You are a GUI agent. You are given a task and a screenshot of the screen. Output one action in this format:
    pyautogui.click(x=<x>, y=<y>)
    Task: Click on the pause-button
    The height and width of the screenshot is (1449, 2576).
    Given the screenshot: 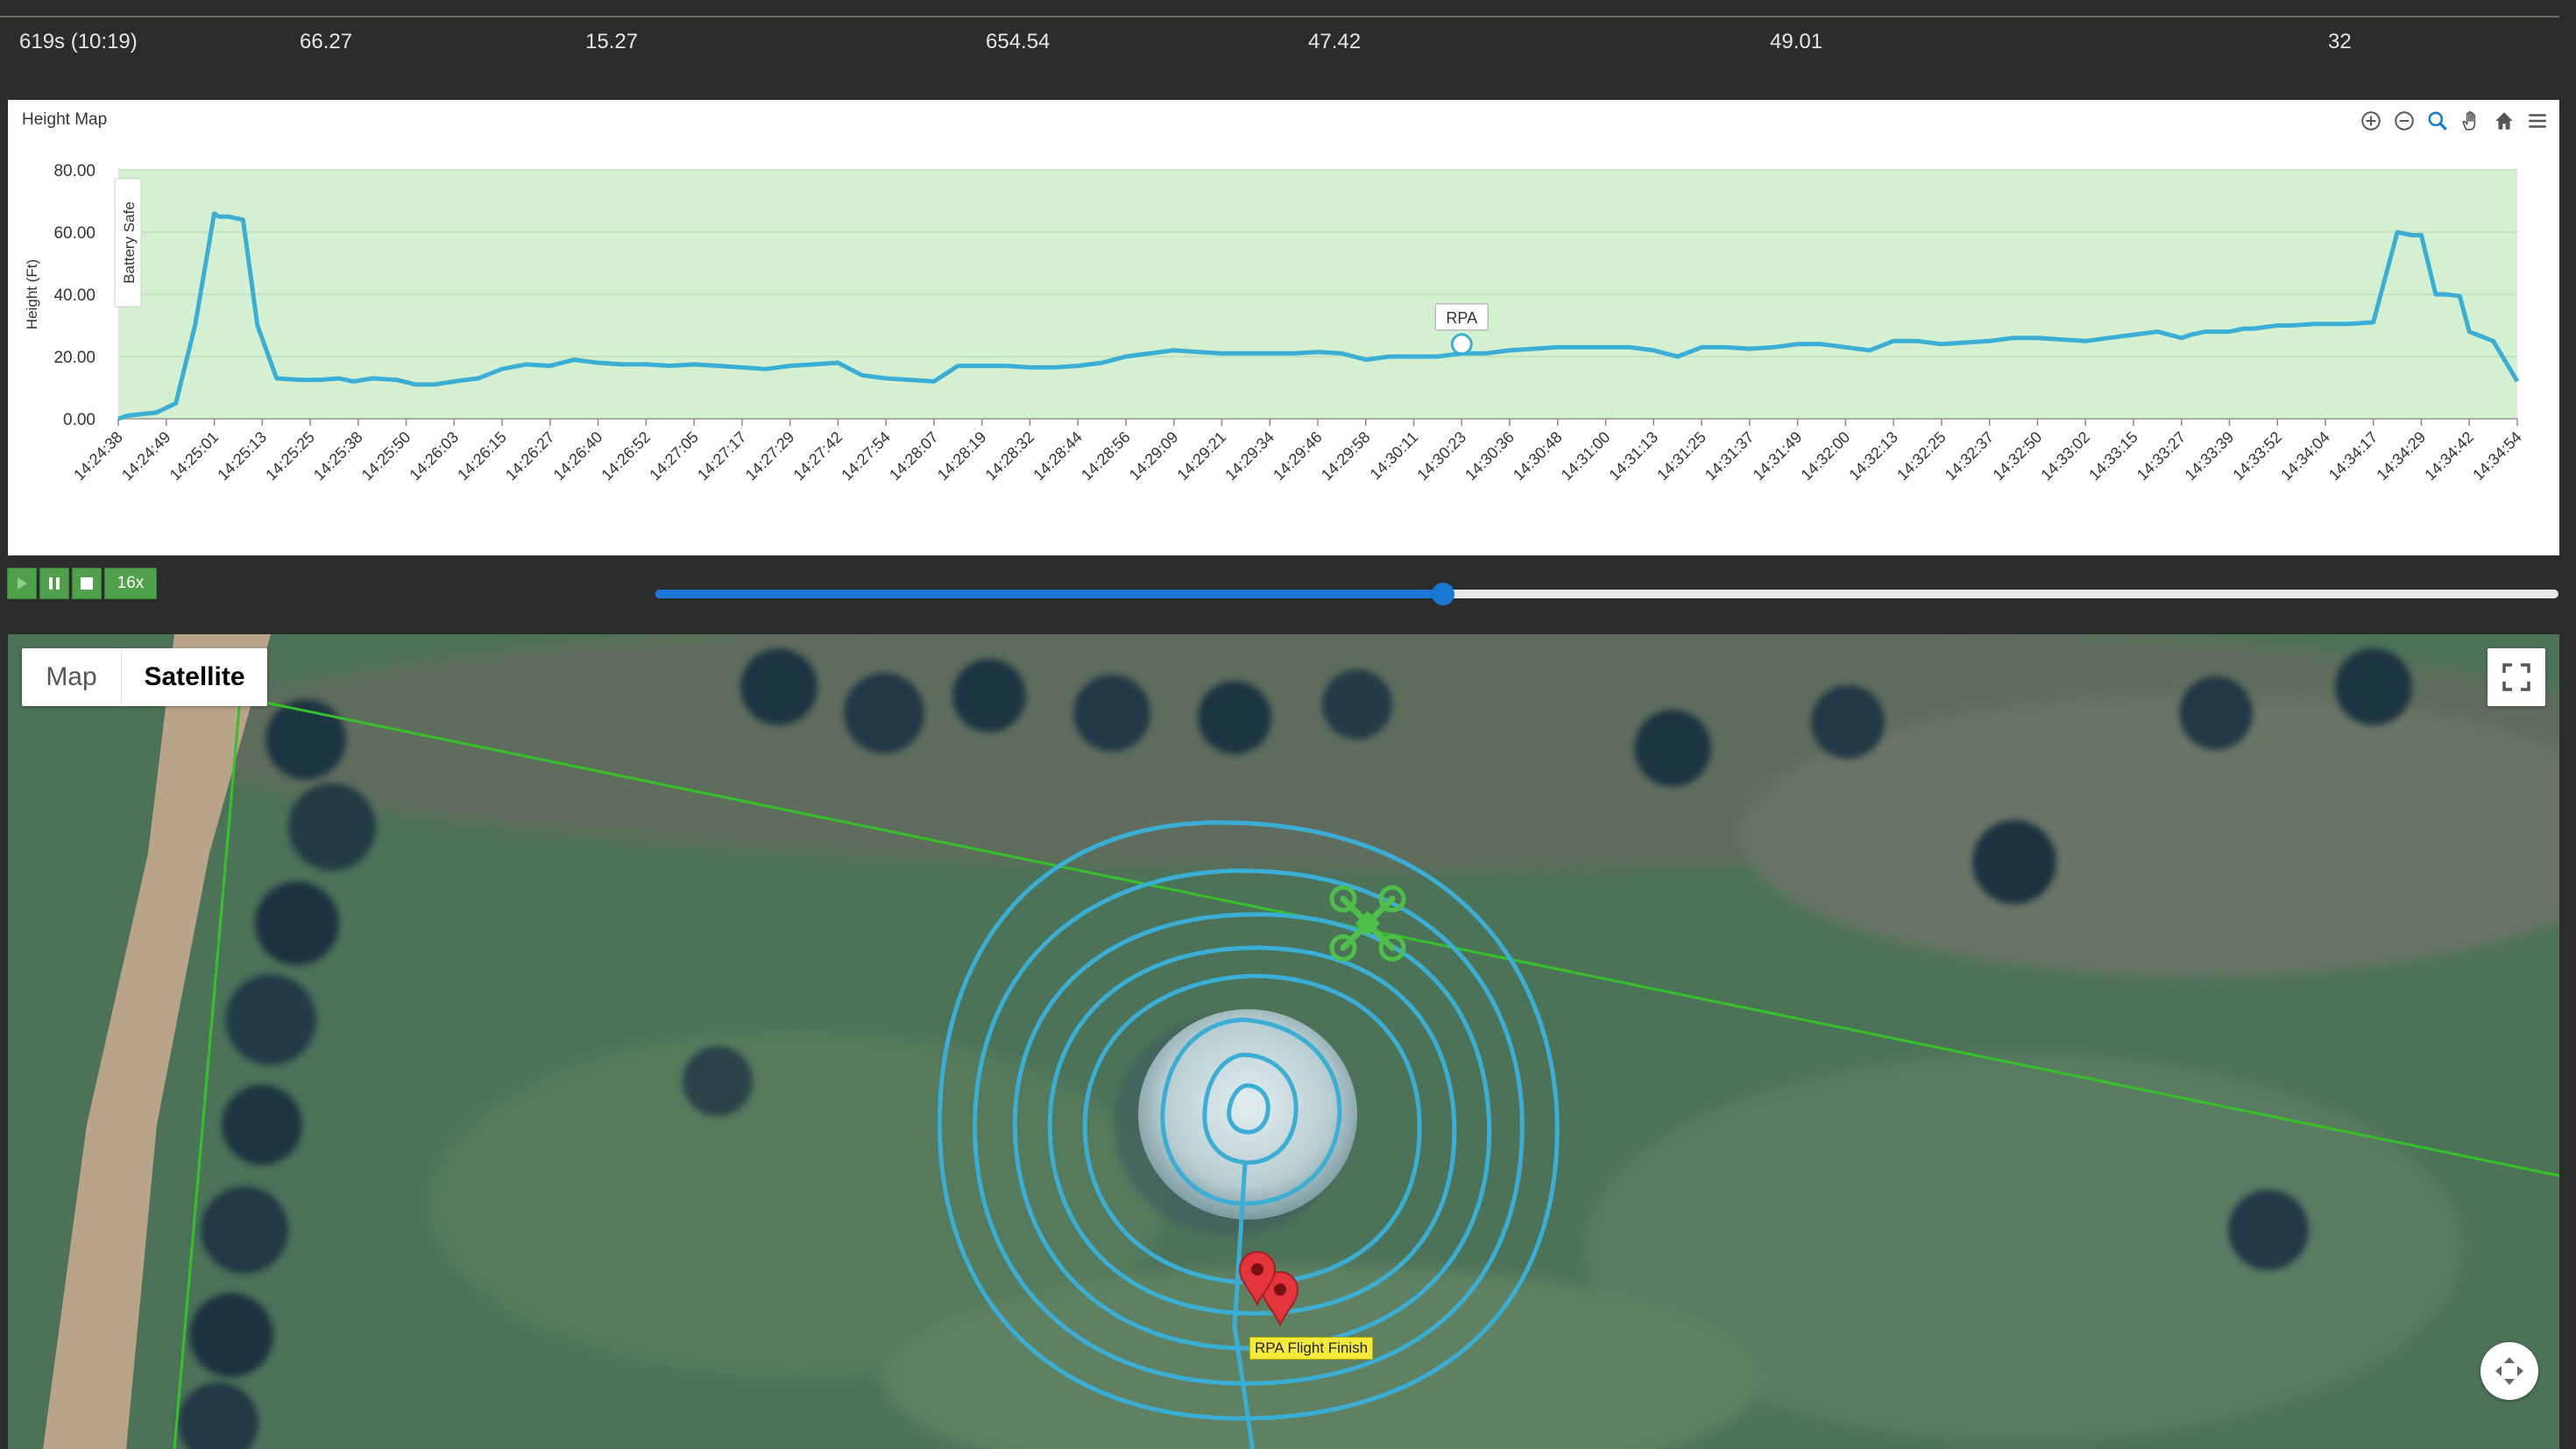 What is the action you would take?
    pyautogui.click(x=54, y=583)
    